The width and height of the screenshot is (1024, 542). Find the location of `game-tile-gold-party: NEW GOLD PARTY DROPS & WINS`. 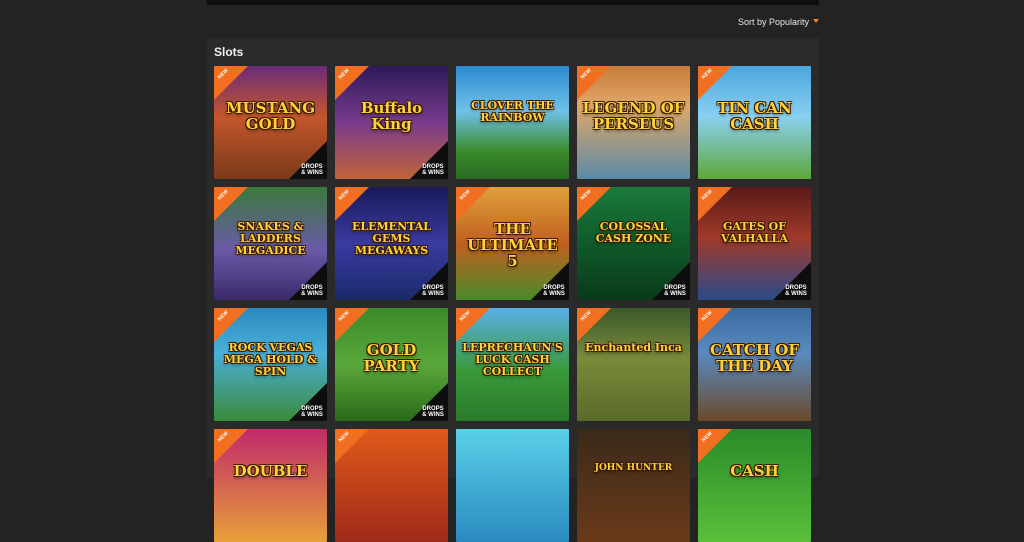

game-tile-gold-party: NEW GOLD PARTY DROPS & WINS is located at coordinates (391, 364).